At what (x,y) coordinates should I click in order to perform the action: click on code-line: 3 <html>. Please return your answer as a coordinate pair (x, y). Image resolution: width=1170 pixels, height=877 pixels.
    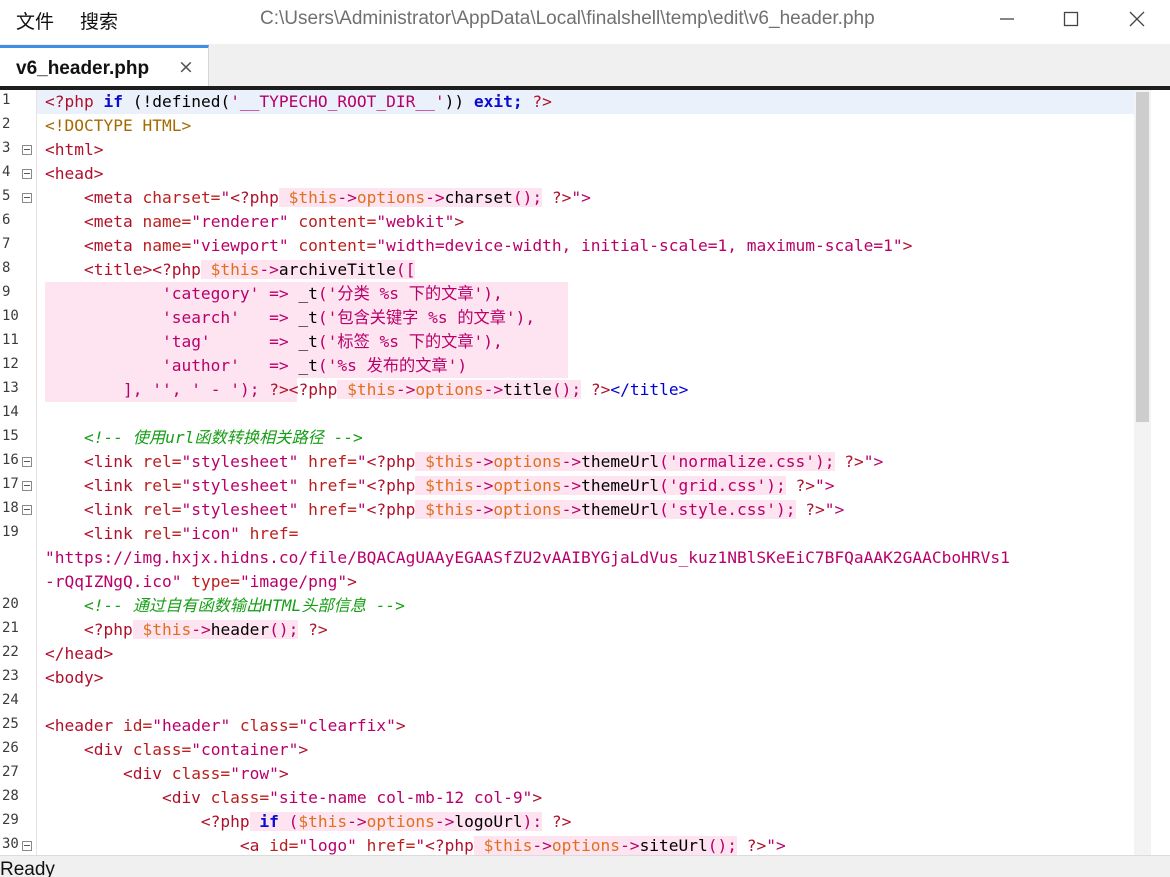
    Looking at the image, I should click on (567, 150).